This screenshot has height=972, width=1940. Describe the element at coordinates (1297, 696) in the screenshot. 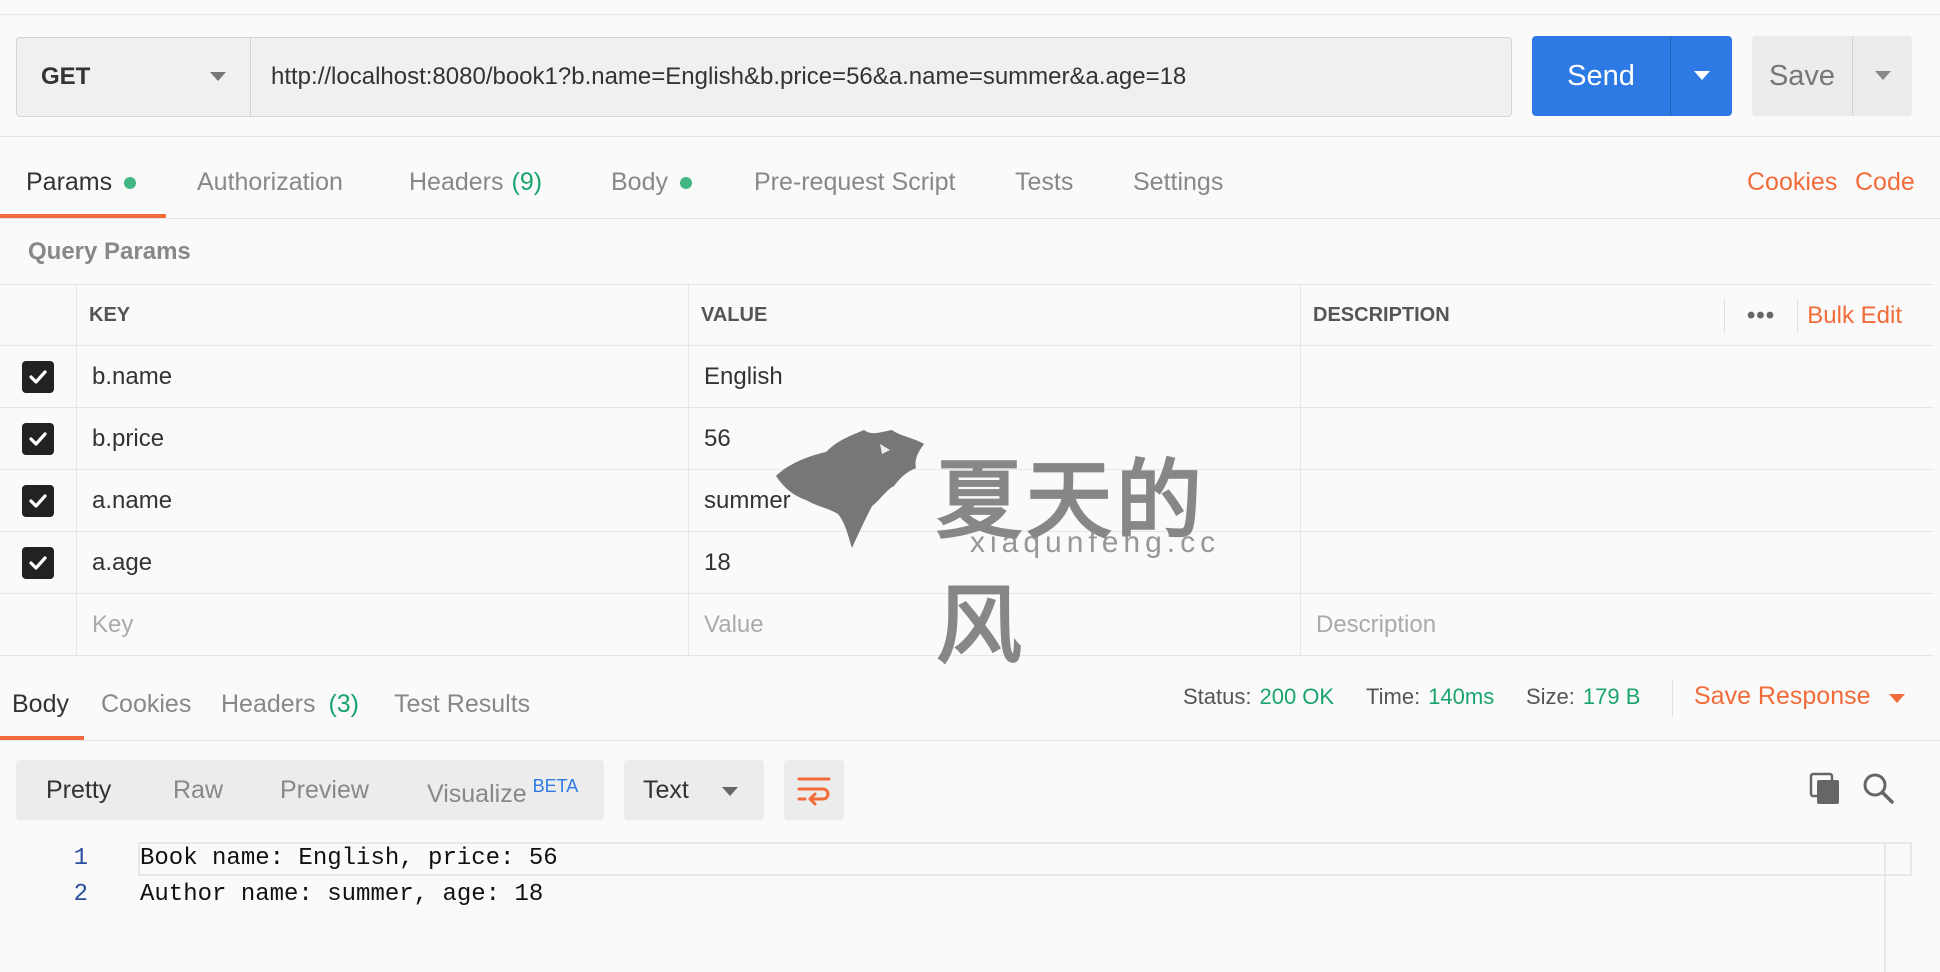

I see `status-value: 200 OK` at that location.